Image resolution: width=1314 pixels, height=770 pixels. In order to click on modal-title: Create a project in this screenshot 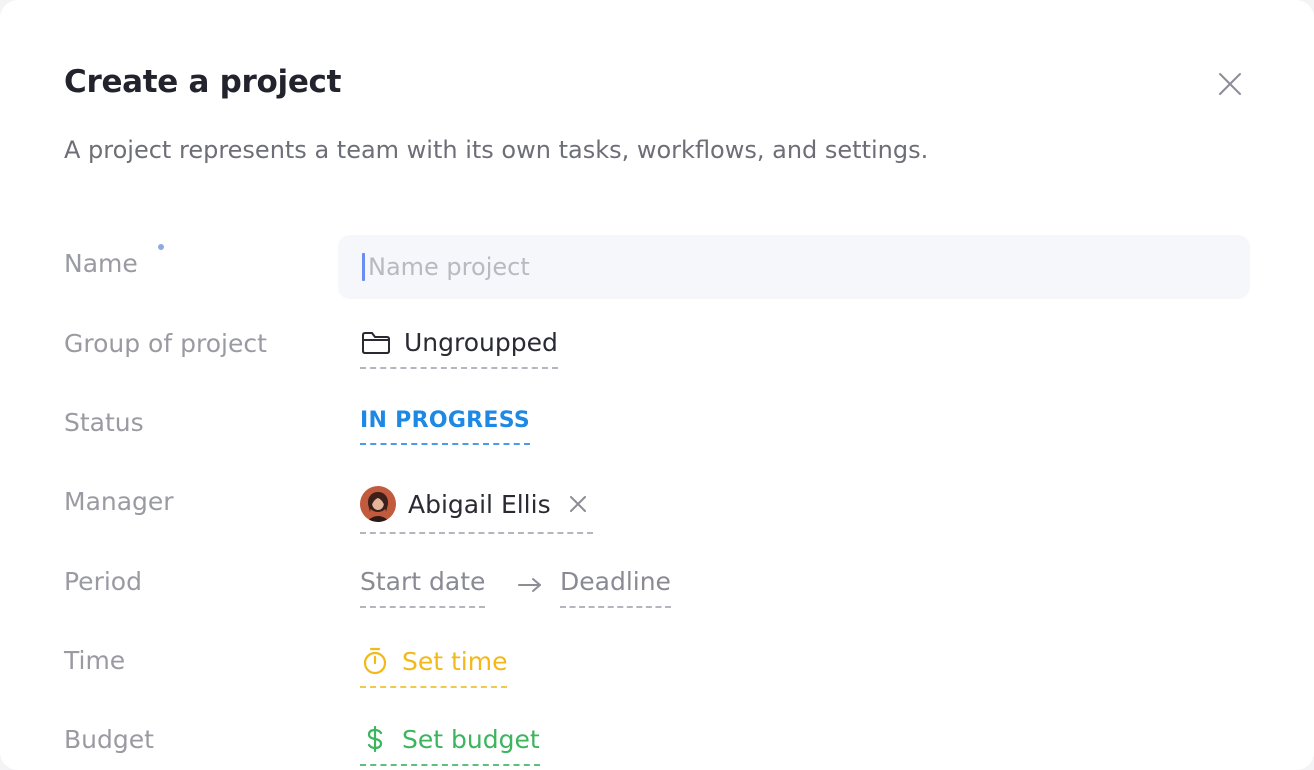, I will do `click(203, 82)`.